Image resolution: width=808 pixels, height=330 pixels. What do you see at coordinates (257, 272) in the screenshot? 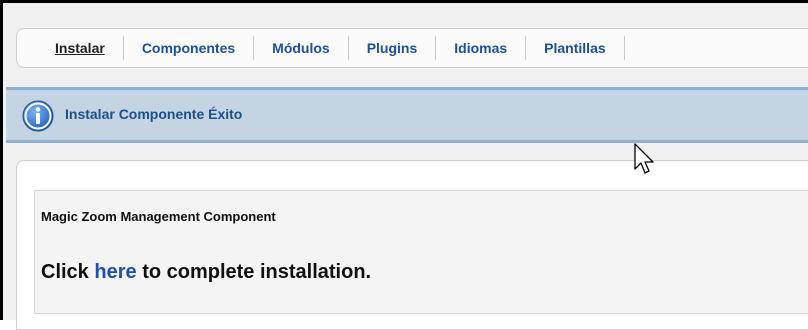
I see `instruction-suffix: to complete installation.` at bounding box center [257, 272].